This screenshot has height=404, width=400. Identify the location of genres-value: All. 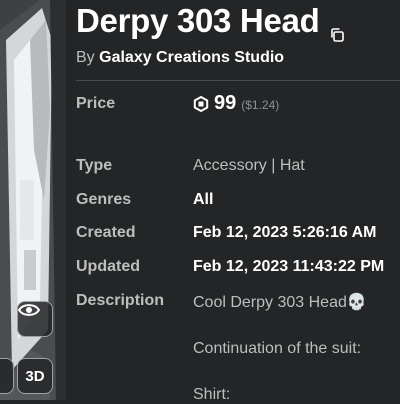
(203, 200).